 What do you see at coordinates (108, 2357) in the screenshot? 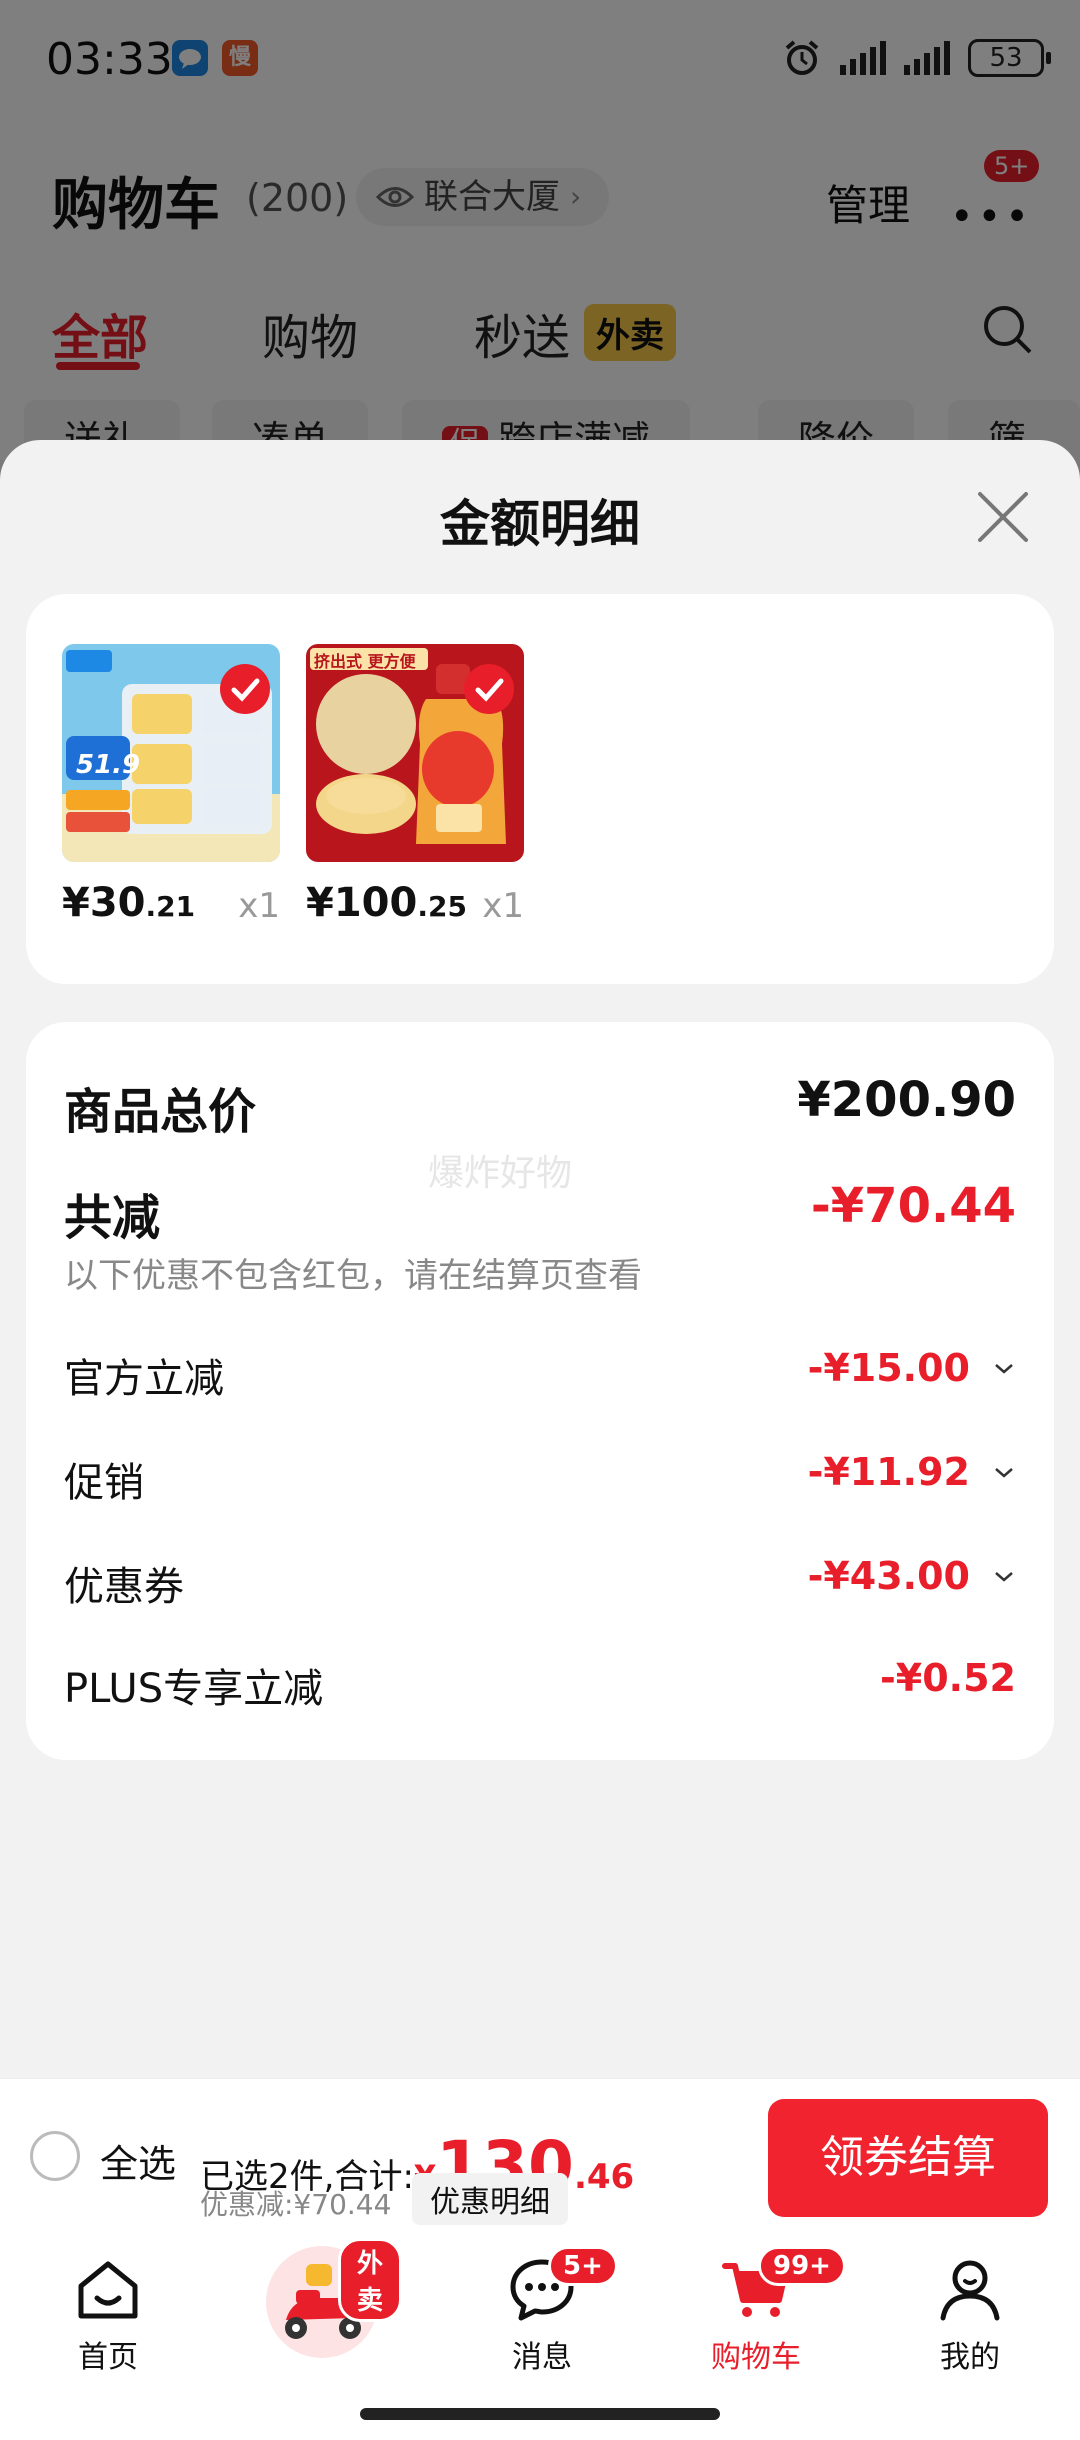
I see `nav-label: 首页` at bounding box center [108, 2357].